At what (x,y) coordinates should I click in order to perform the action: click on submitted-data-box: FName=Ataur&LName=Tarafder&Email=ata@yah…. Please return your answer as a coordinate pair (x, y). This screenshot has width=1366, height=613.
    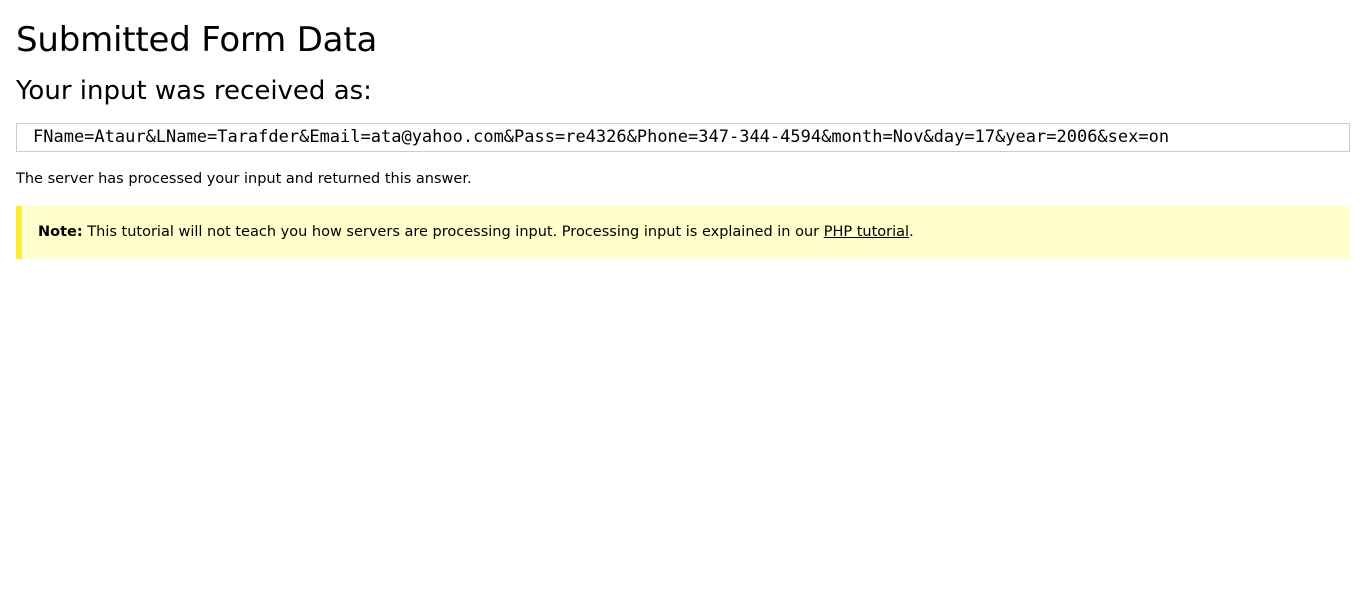
    Looking at the image, I should click on (683, 137).